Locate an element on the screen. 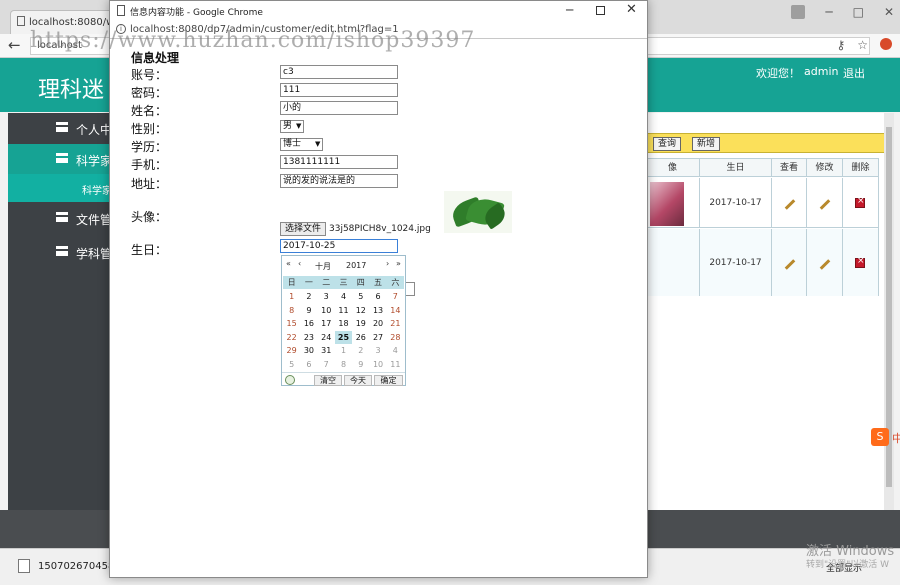 The height and width of the screenshot is (585, 900). weekday-label: 三 is located at coordinates (343, 282).